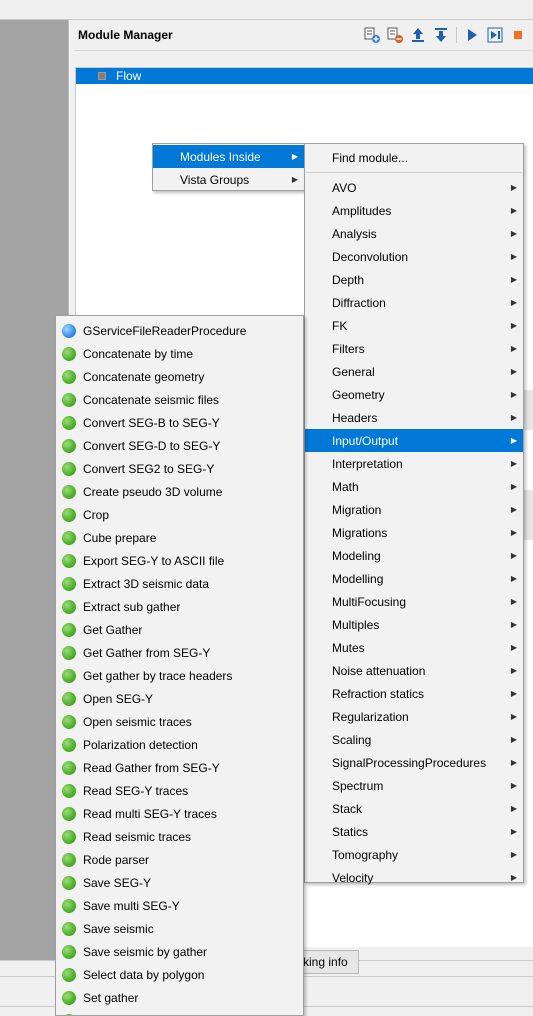 Image resolution: width=533 pixels, height=1016 pixels. What do you see at coordinates (414, 854) in the screenshot?
I see `menu-item-category: Tomography ▶` at bounding box center [414, 854].